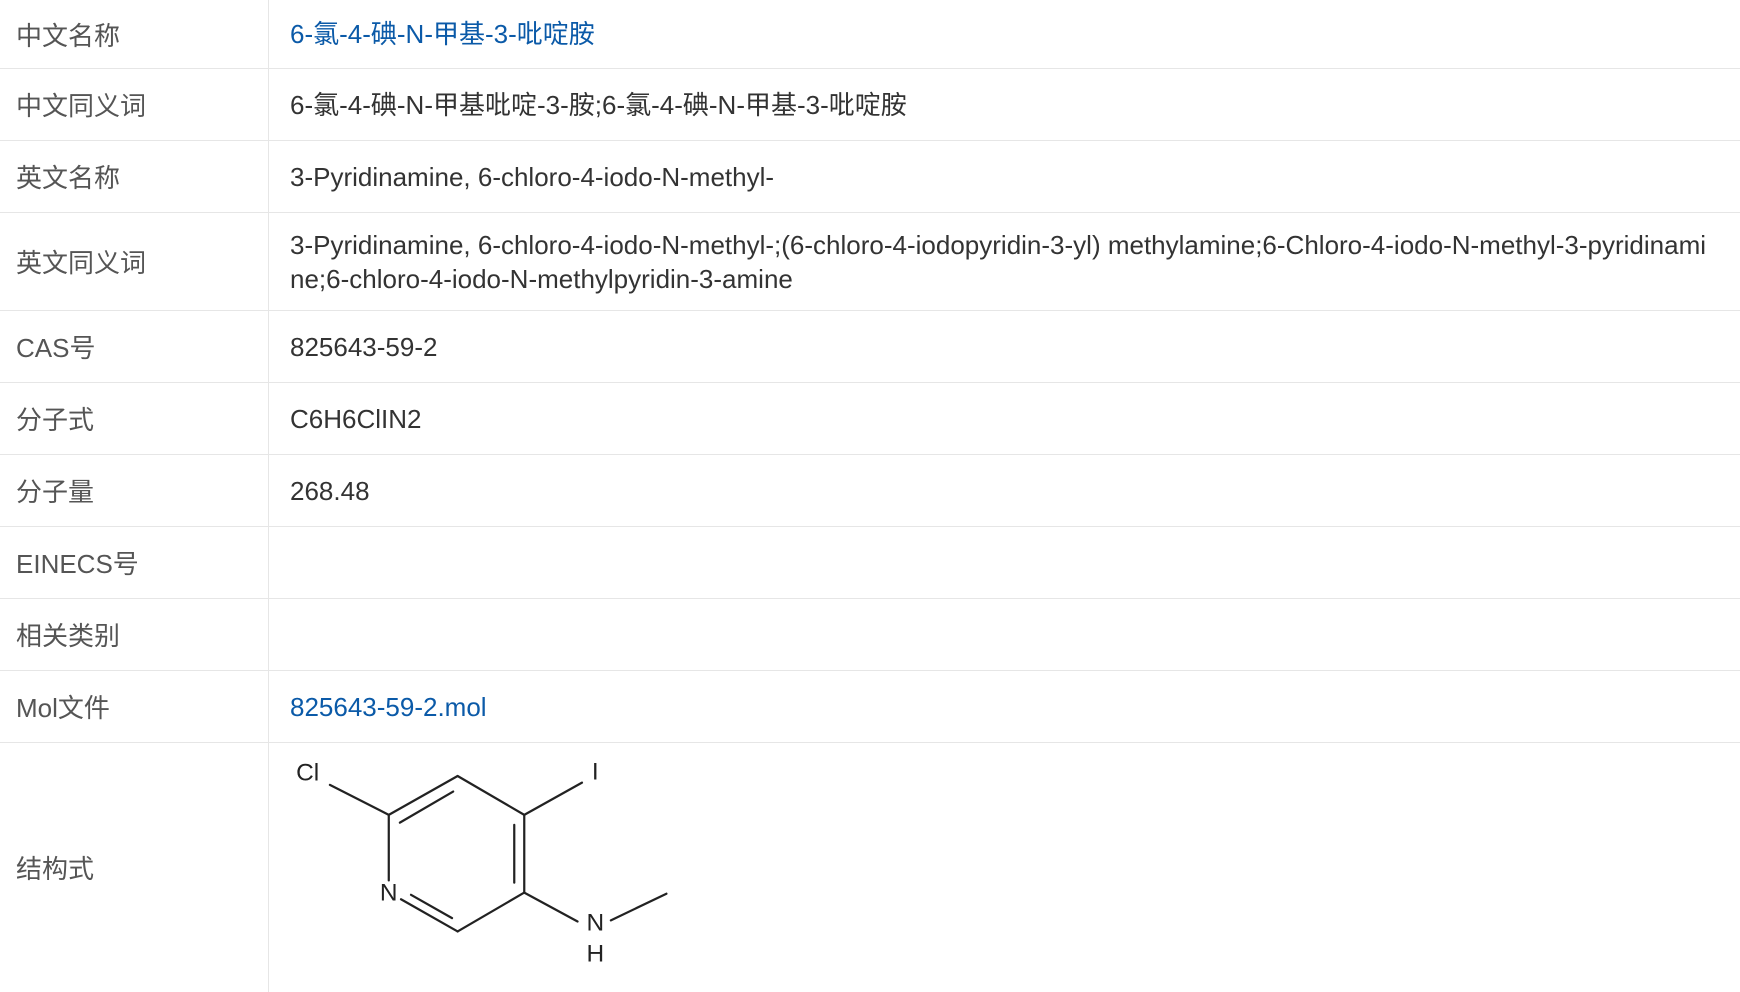  What do you see at coordinates (491, 795) in the screenshot?
I see `bond-c5-c4` at bounding box center [491, 795].